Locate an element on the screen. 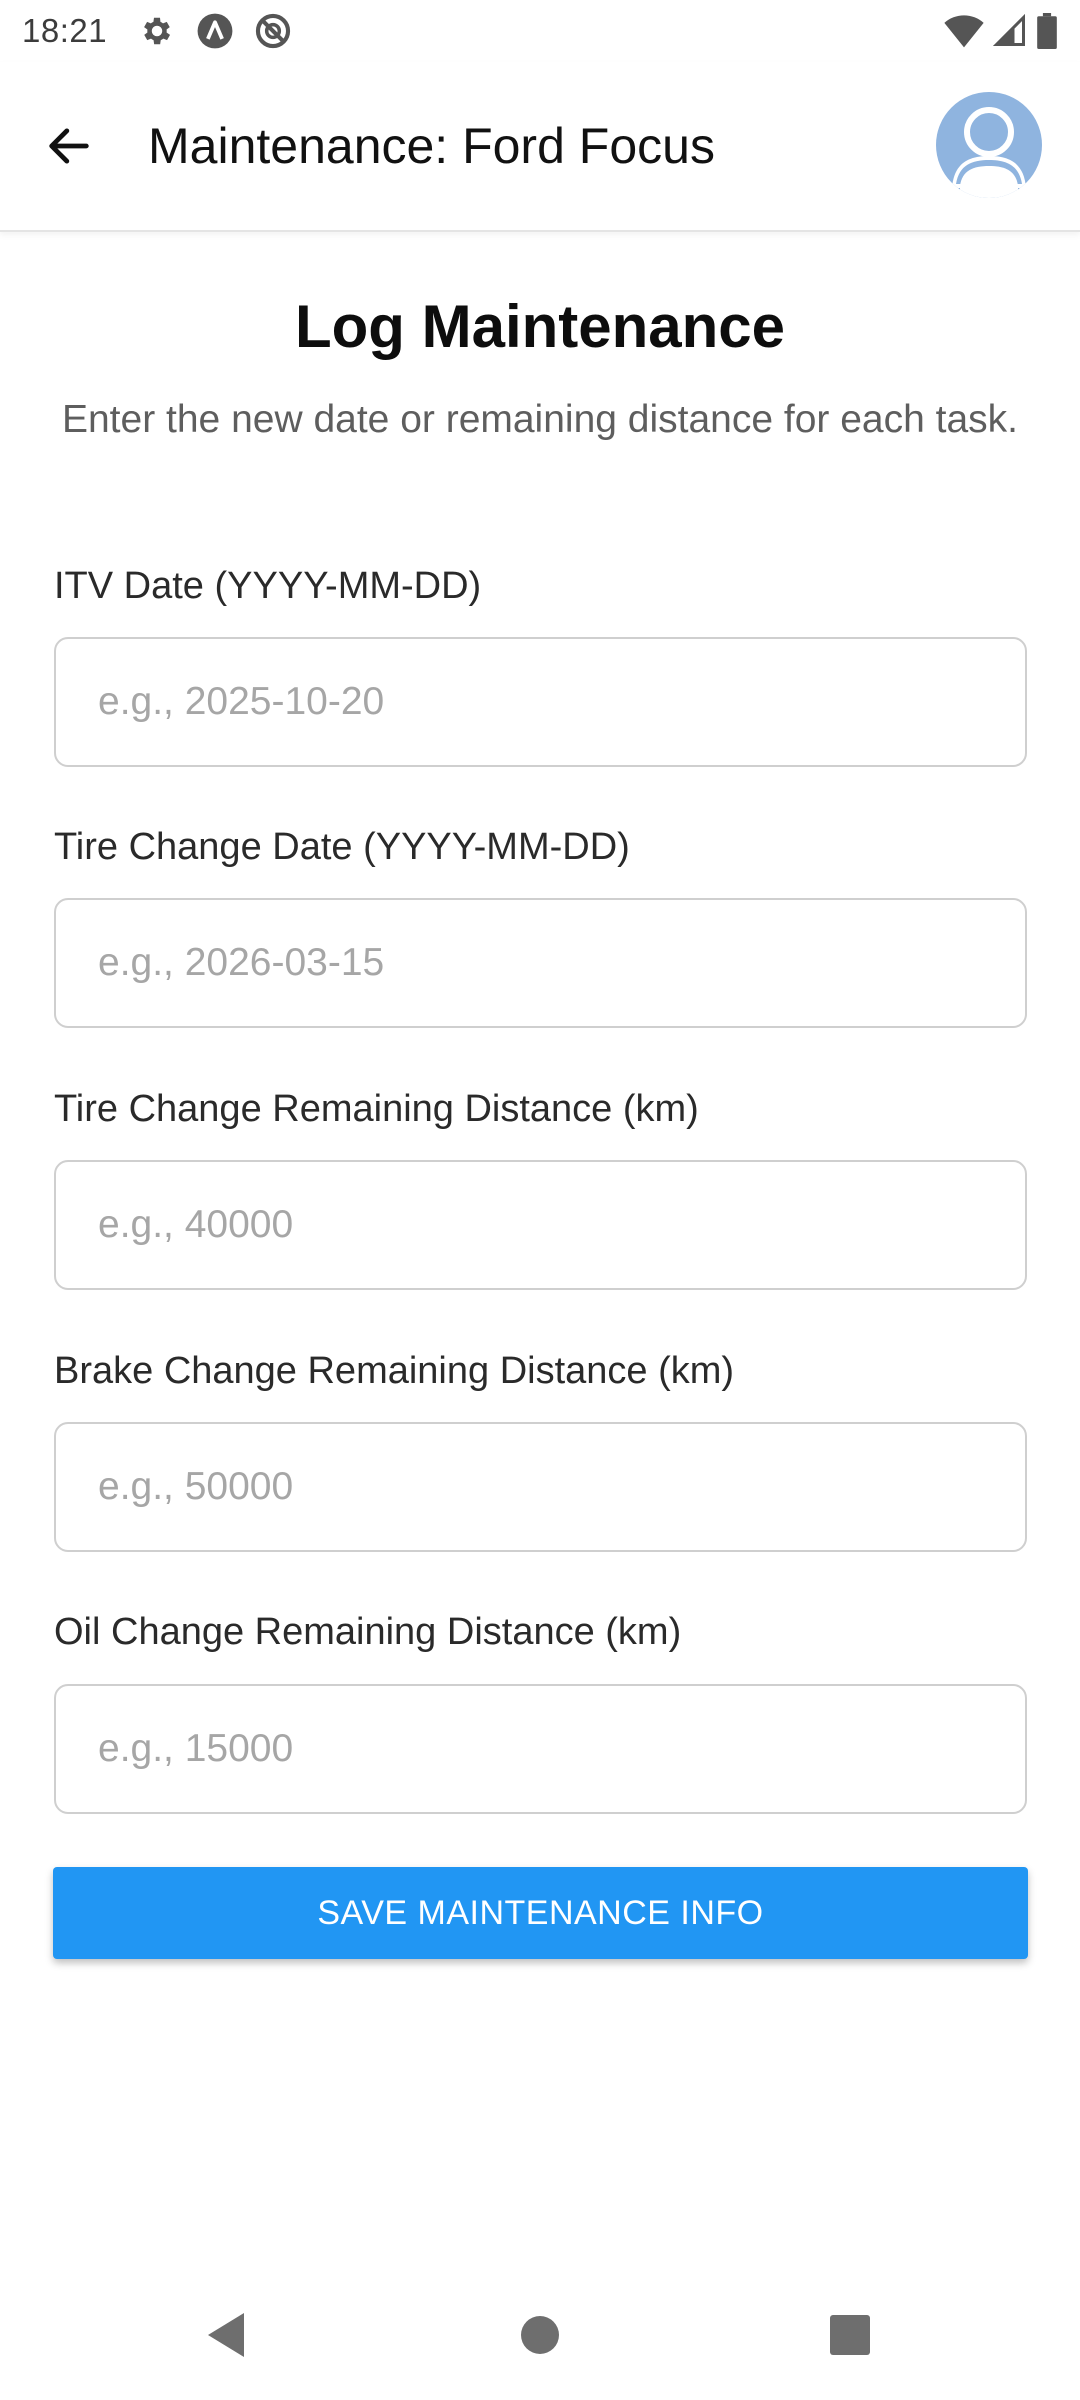 This screenshot has height=2400, width=1080. status-notification-icons is located at coordinates (215, 31).